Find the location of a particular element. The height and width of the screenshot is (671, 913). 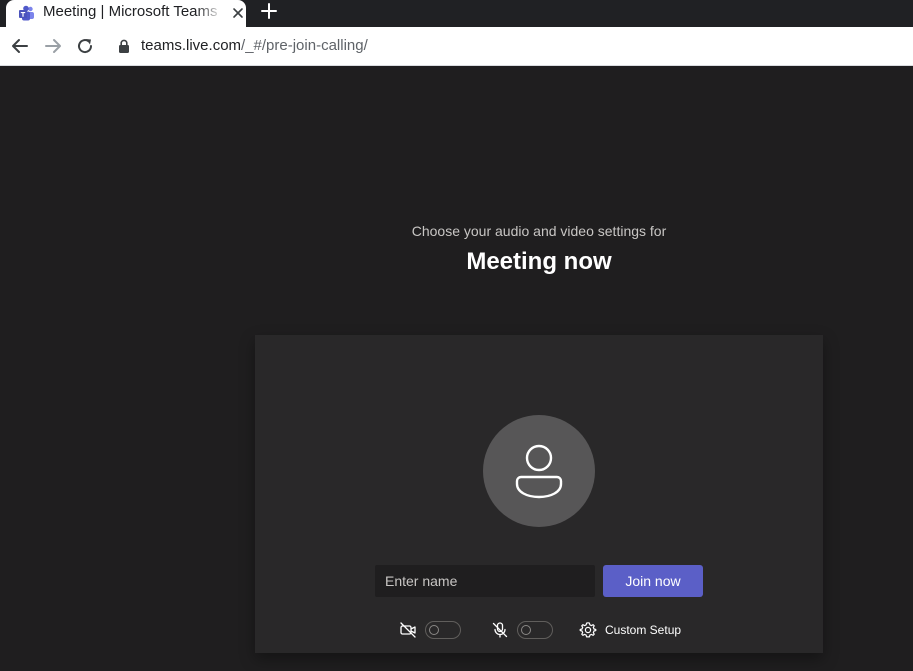

device-controls: Custom Setup is located at coordinates (539, 630).